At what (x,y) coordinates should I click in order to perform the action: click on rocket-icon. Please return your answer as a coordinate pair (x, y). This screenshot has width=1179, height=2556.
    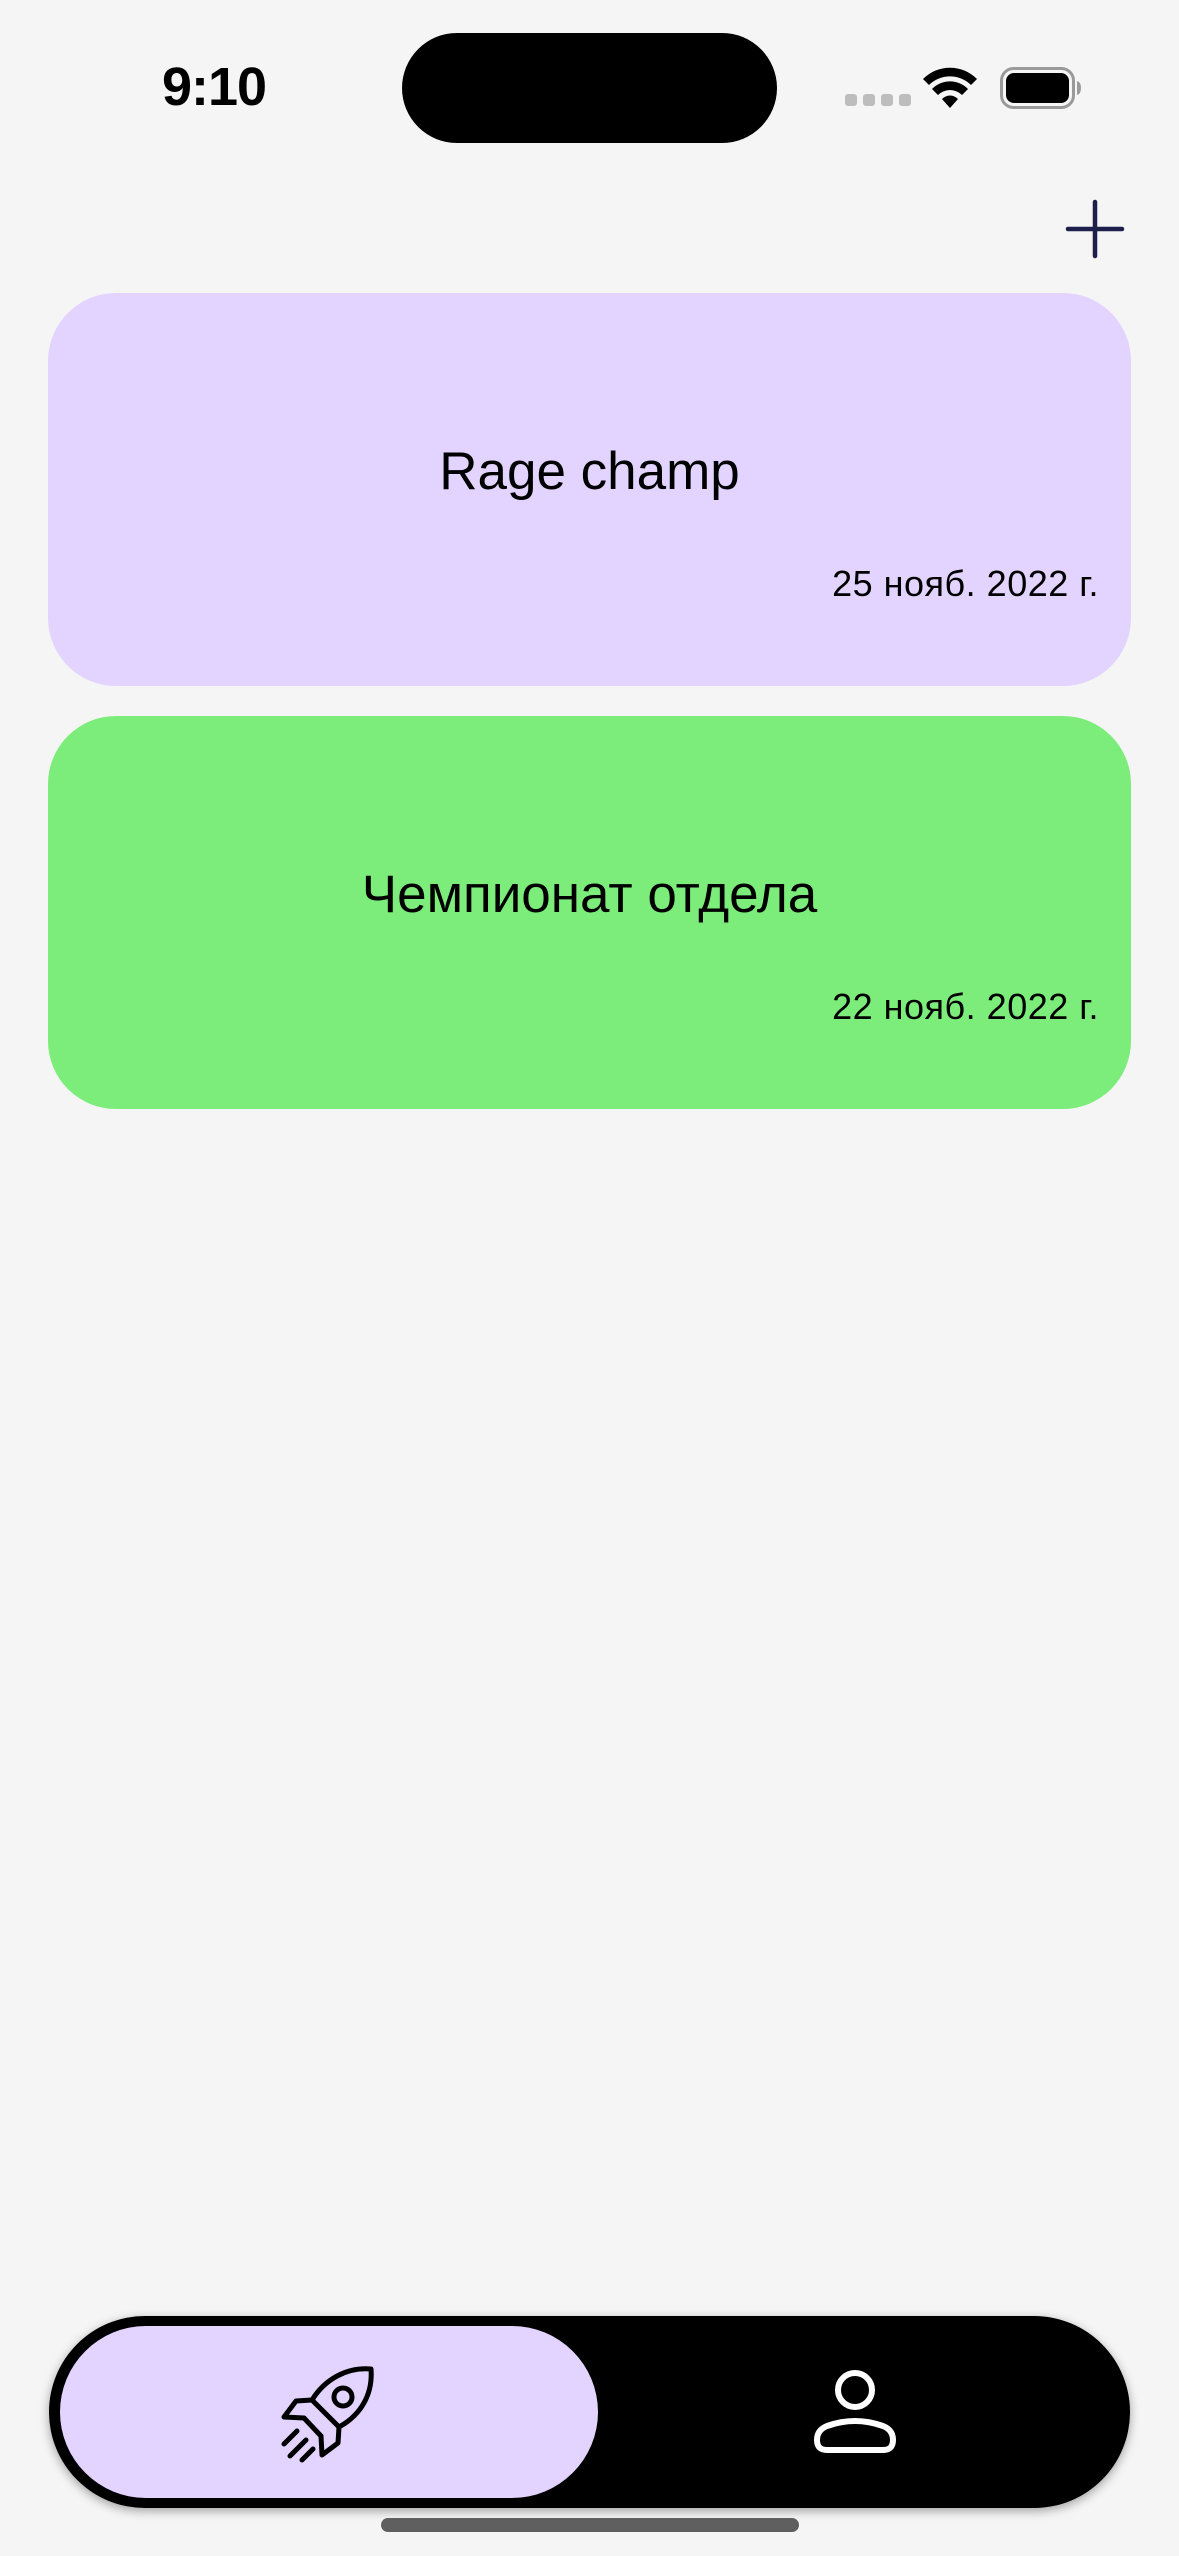
    Looking at the image, I should click on (327, 2414).